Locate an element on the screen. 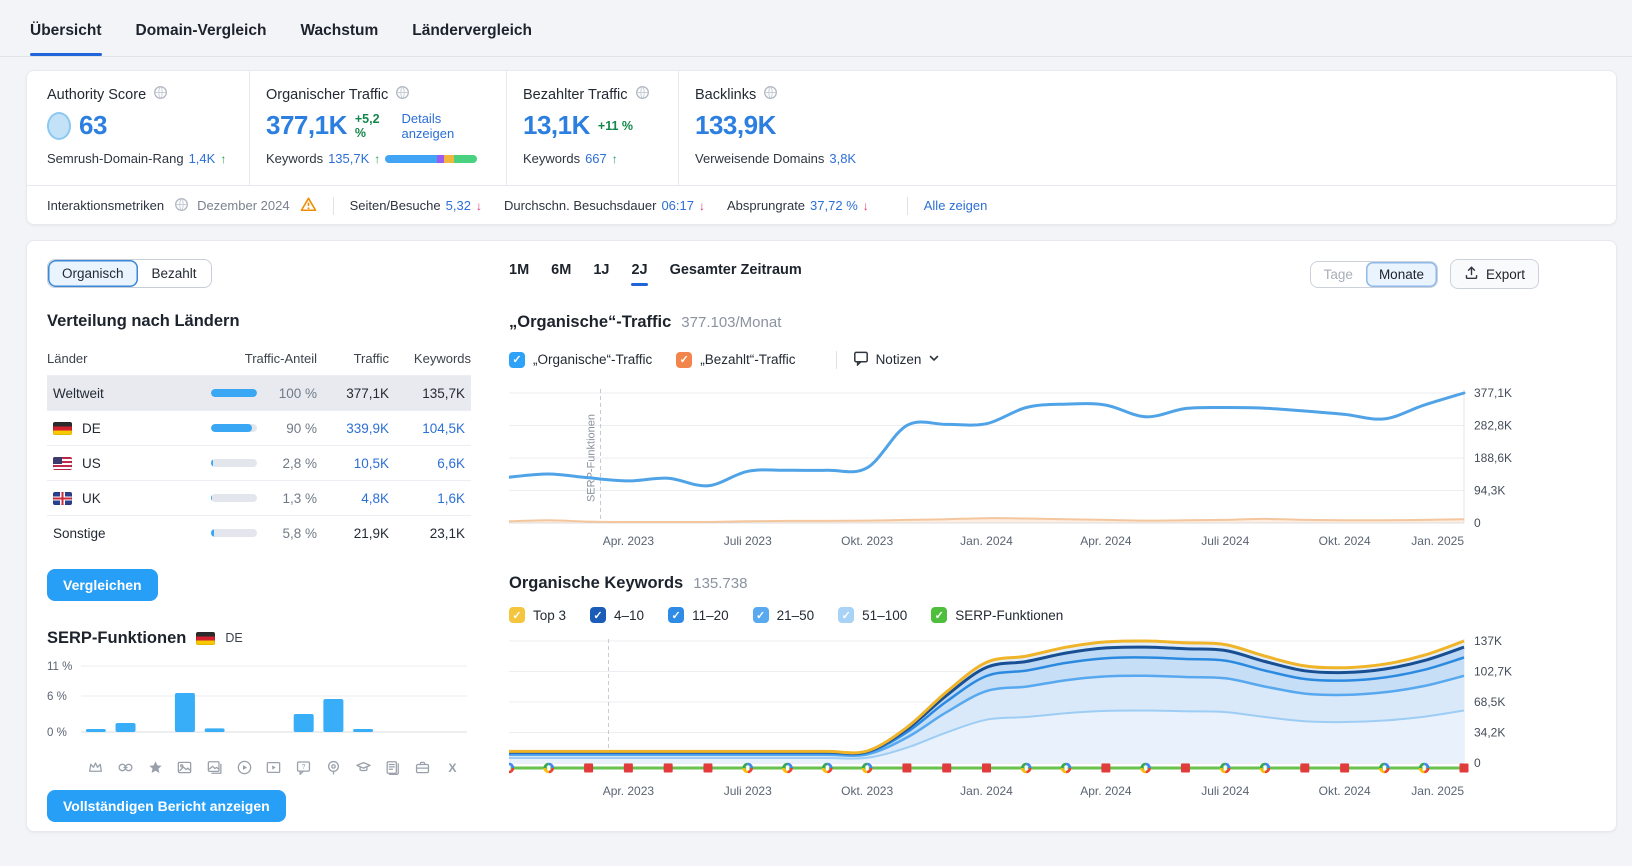 The width and height of the screenshot is (1632, 866). toggle-organic: Organisch is located at coordinates (93, 273).